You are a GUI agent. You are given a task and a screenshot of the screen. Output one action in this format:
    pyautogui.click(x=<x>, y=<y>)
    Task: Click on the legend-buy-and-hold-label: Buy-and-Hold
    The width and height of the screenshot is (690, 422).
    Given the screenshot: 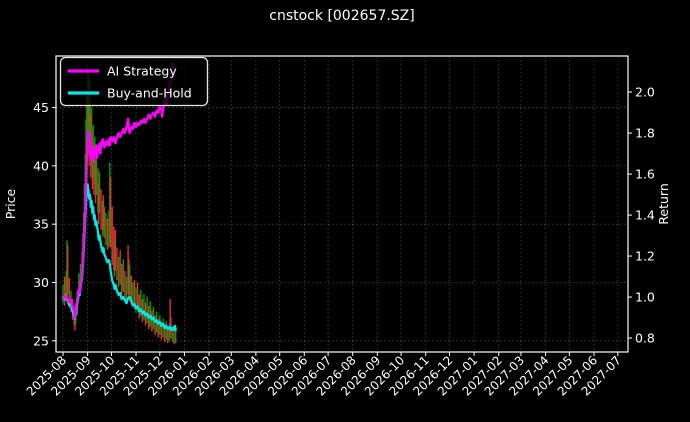 What is the action you would take?
    pyautogui.click(x=149, y=93)
    